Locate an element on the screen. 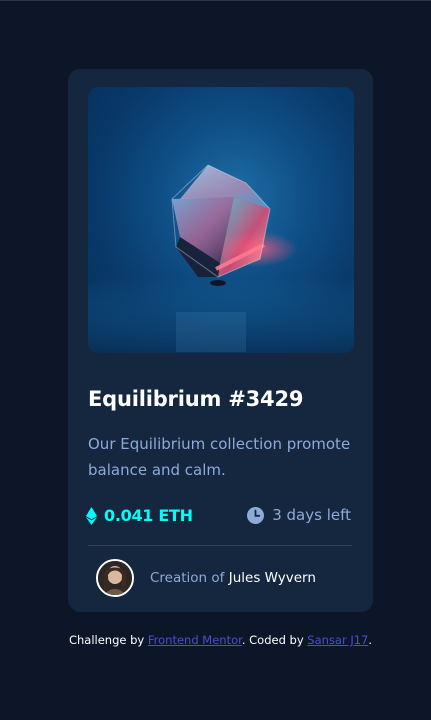 This screenshot has height=720, width=431. price-value: 0.041 ETH is located at coordinates (148, 515).